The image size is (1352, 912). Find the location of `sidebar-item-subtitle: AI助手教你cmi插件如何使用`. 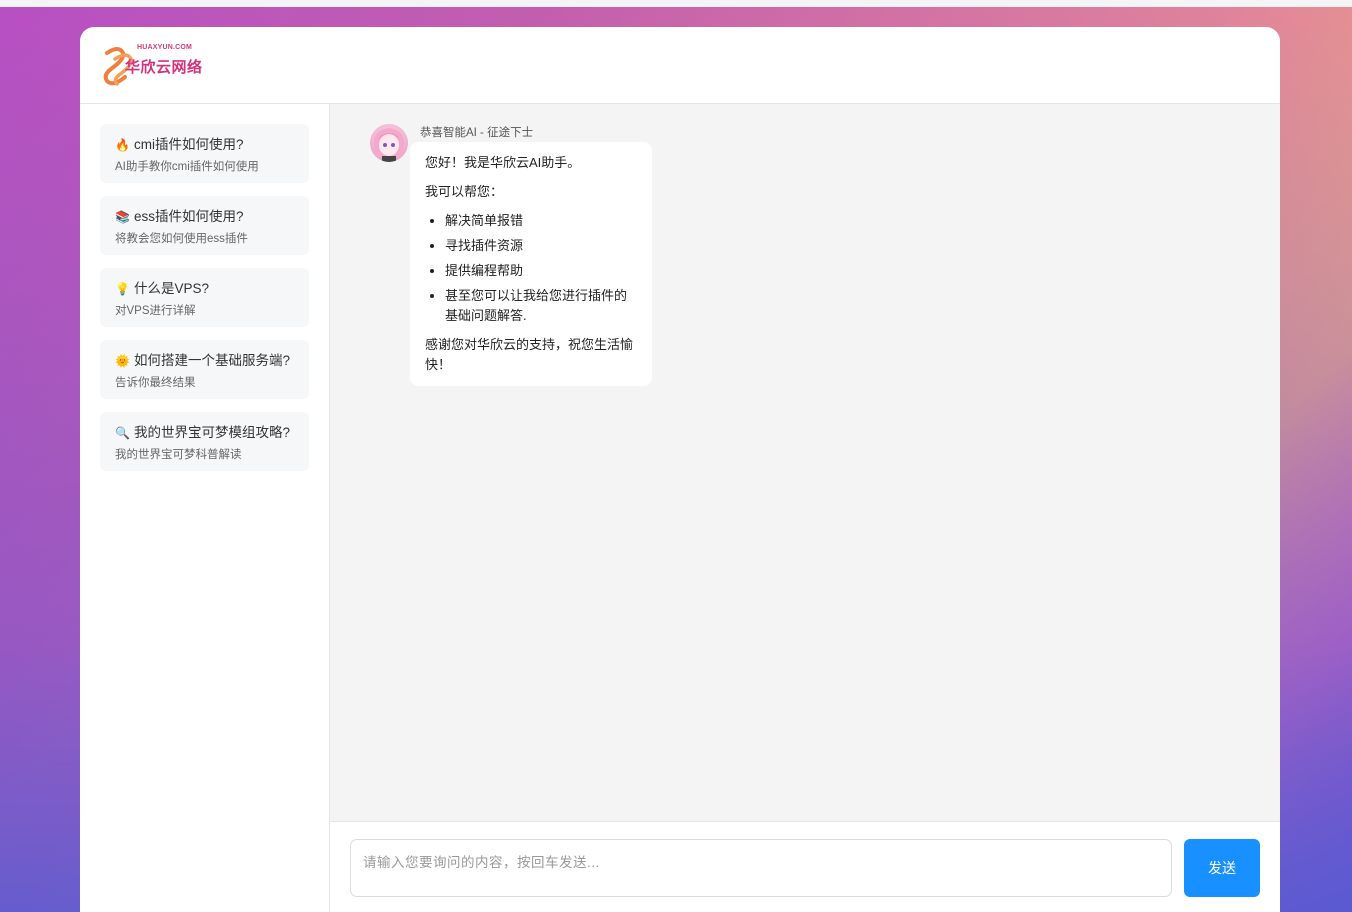

sidebar-item-subtitle: AI助手教你cmi插件如何使用 is located at coordinates (187, 167).